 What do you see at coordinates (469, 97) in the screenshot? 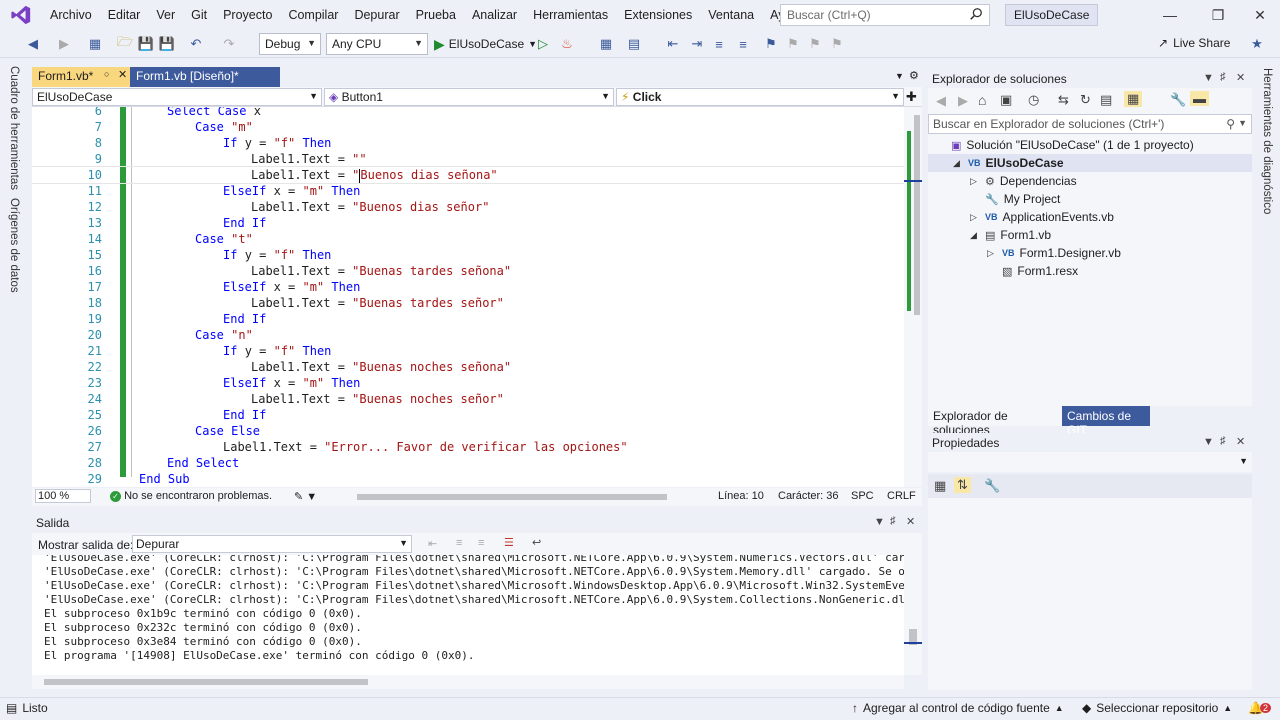
I see `object-combo: ◈ Button1 ▼` at bounding box center [469, 97].